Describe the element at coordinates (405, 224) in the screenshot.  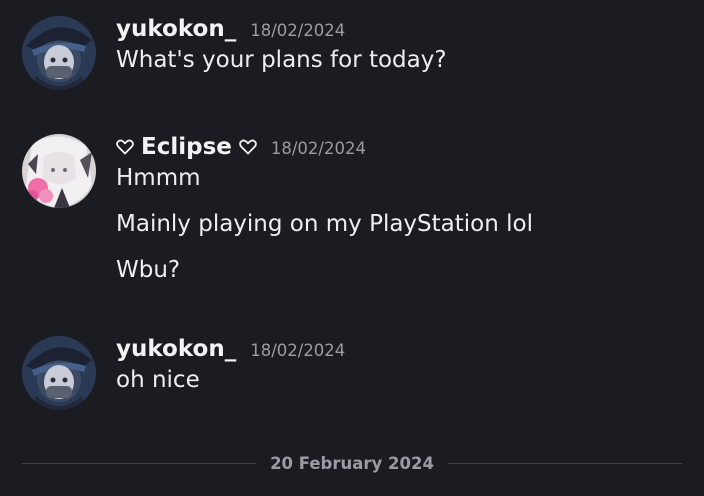
I see `message-text: Mainly playing on my PlayStation lol` at that location.